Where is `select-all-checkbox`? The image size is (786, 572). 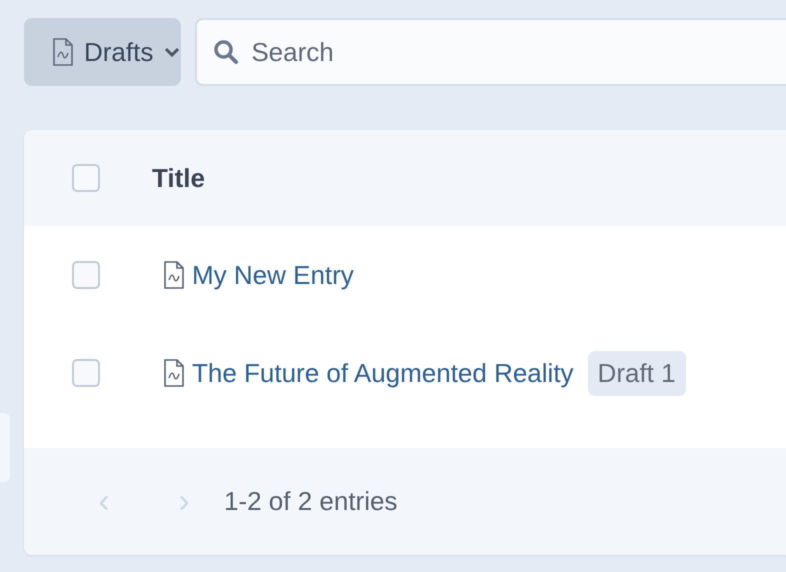 select-all-checkbox is located at coordinates (86, 178).